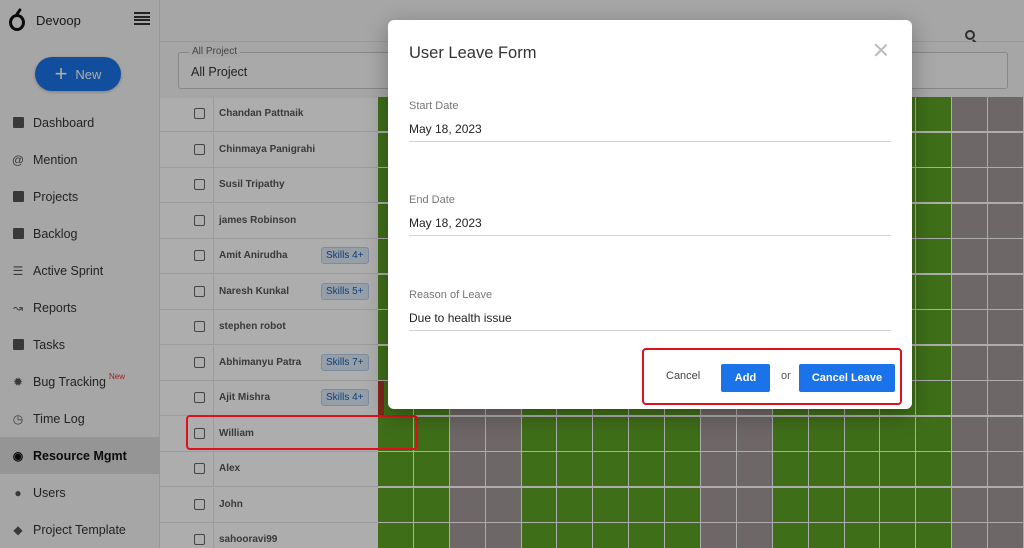 The image size is (1024, 548). What do you see at coordinates (650, 121) in the screenshot?
I see `start-date-field: Start Date May 18, 2023` at bounding box center [650, 121].